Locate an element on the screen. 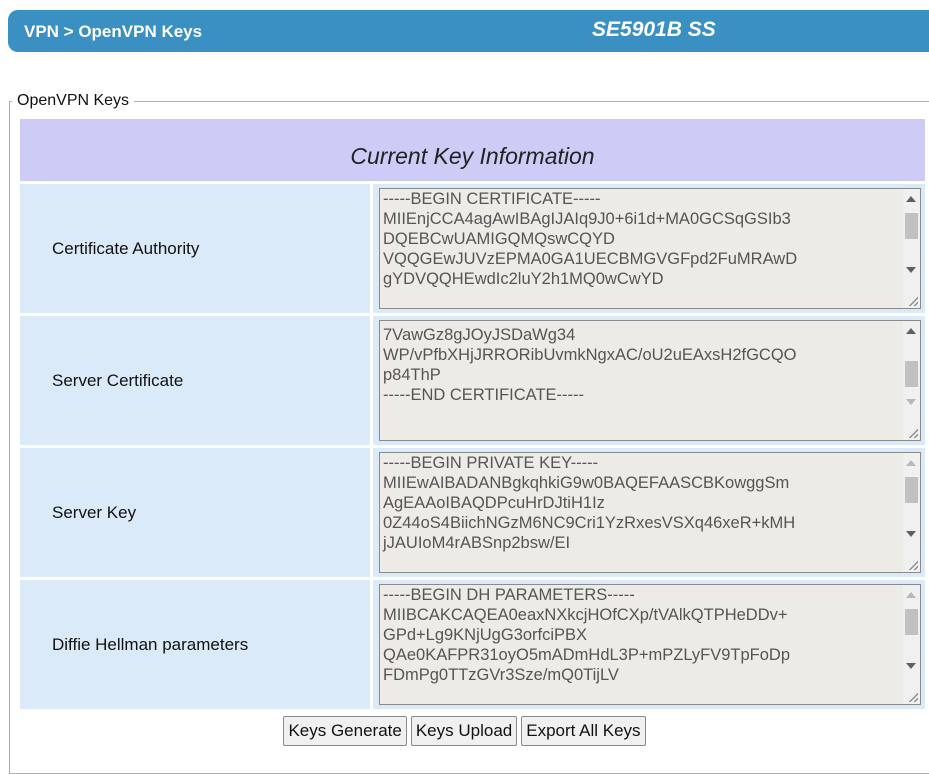 The image size is (929, 774). keys-generate-button: Keys Generate is located at coordinates (345, 731).